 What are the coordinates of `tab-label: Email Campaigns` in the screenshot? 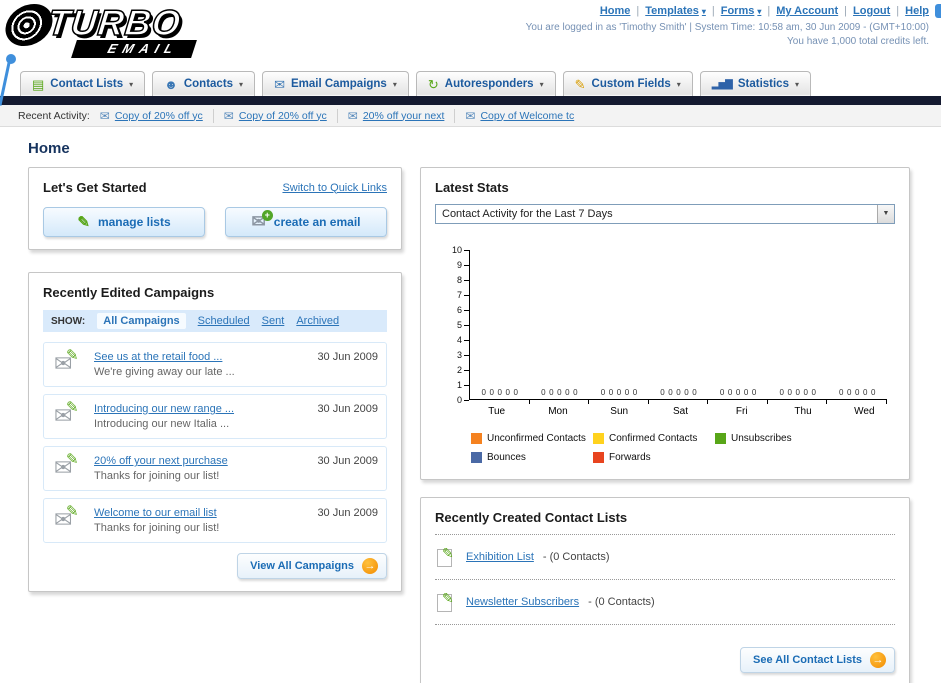 It's located at (338, 84).